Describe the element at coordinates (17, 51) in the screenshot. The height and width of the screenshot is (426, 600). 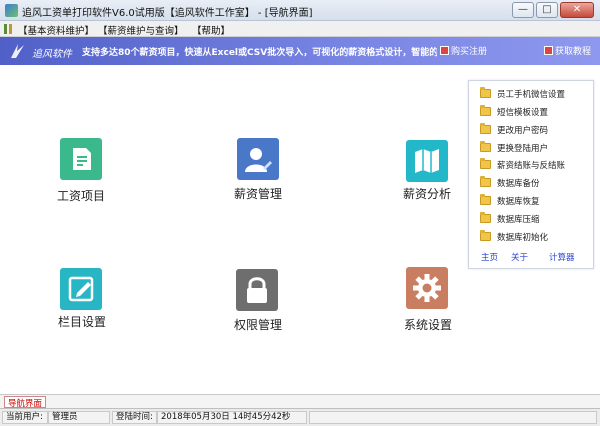
I see `logo-icon` at that location.